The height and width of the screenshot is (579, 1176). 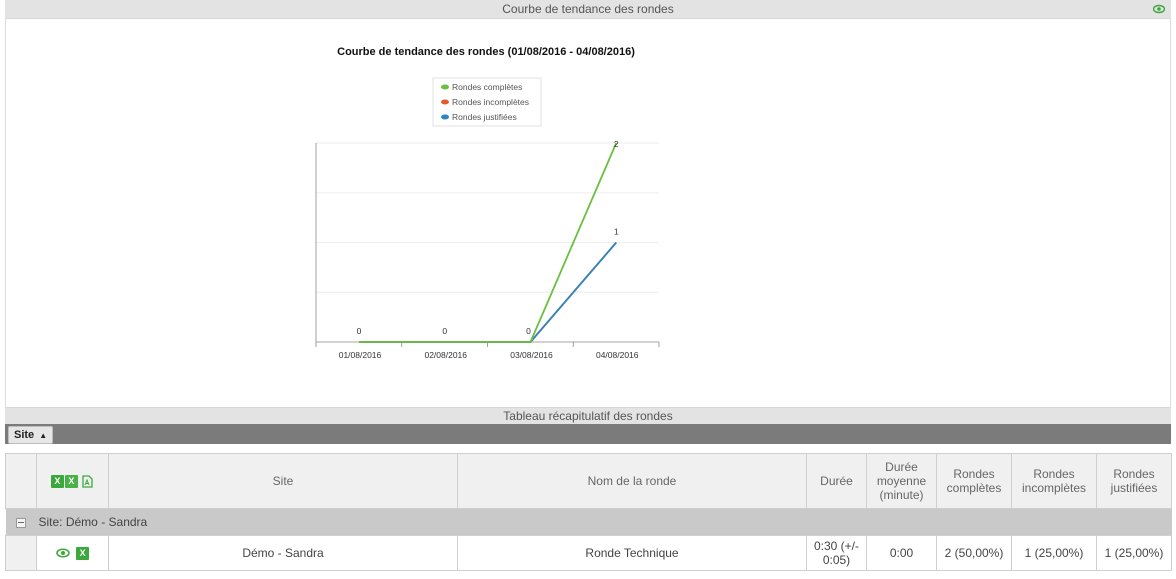 I want to click on cell-incompletes: 1 (25,00%), so click(x=1054, y=553).